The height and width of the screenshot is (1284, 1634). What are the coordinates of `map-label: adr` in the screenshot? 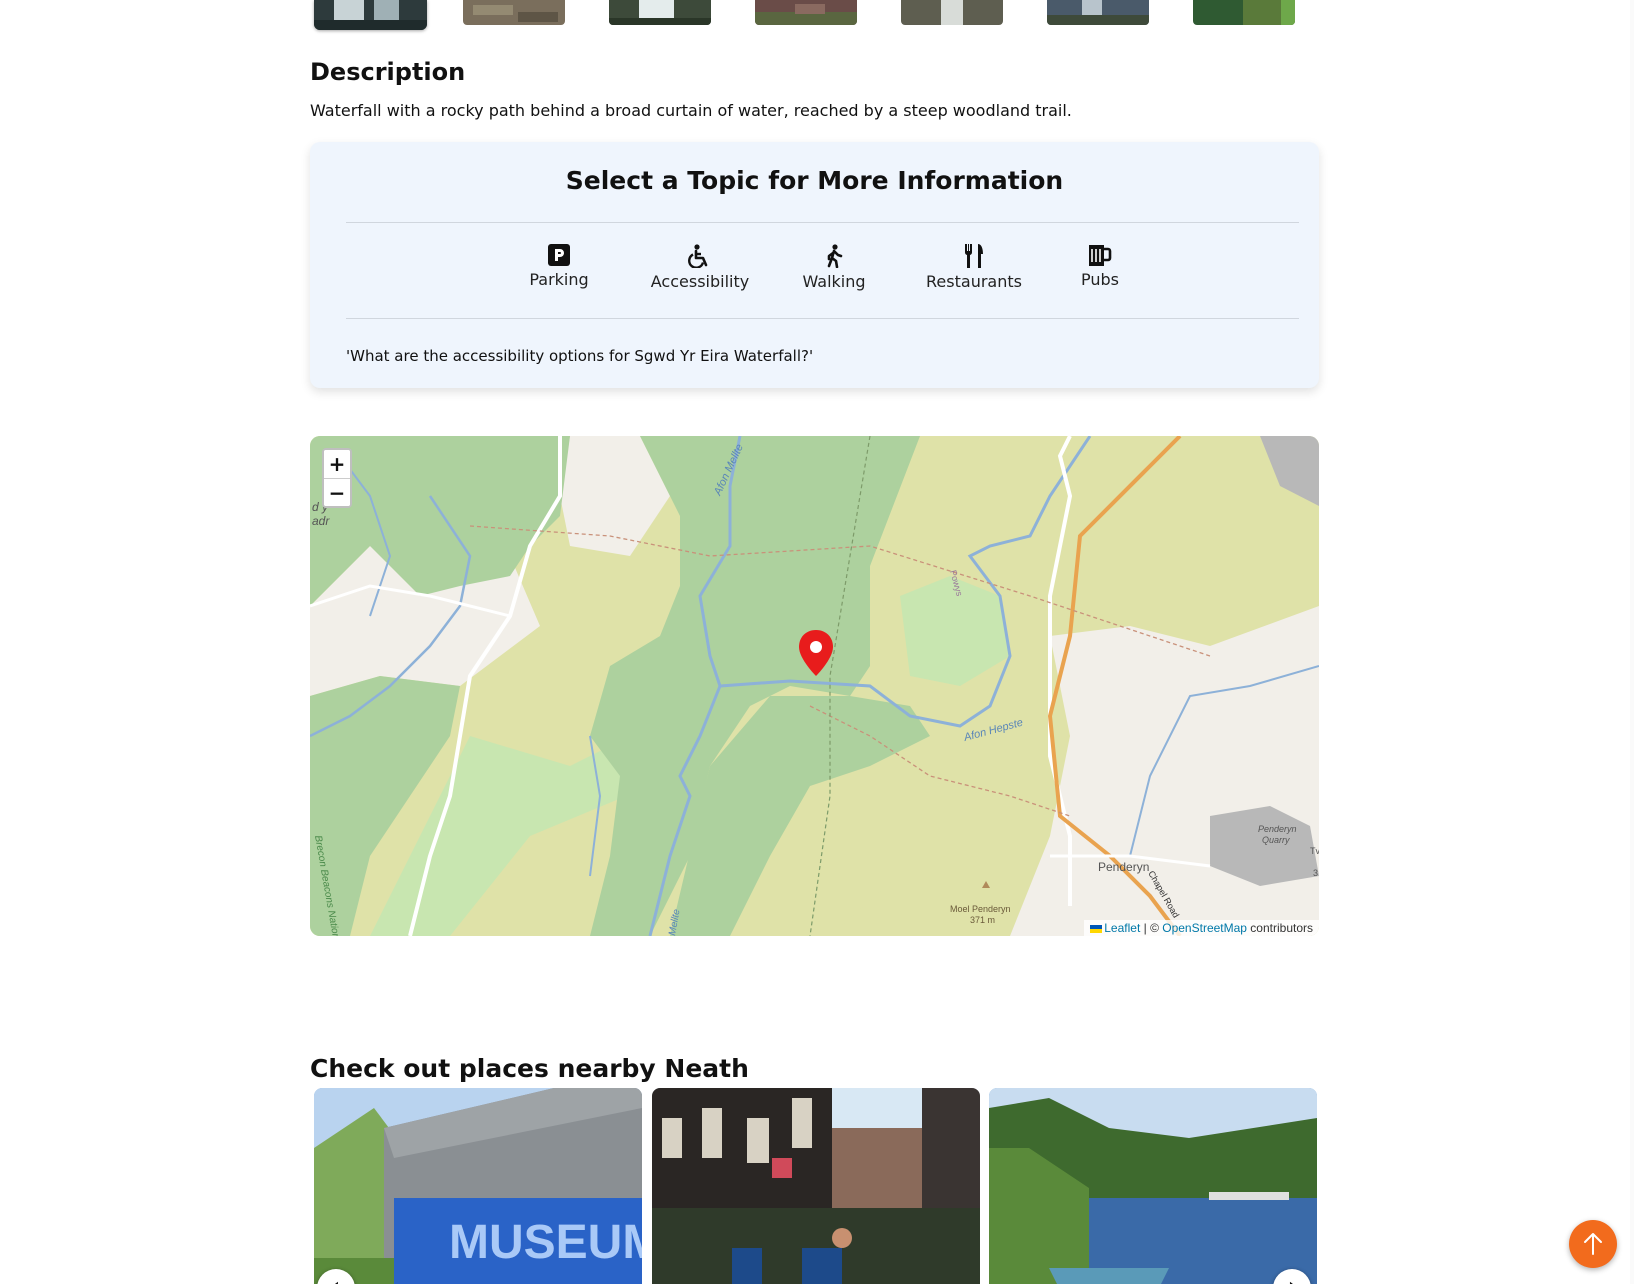 It's located at (321, 521).